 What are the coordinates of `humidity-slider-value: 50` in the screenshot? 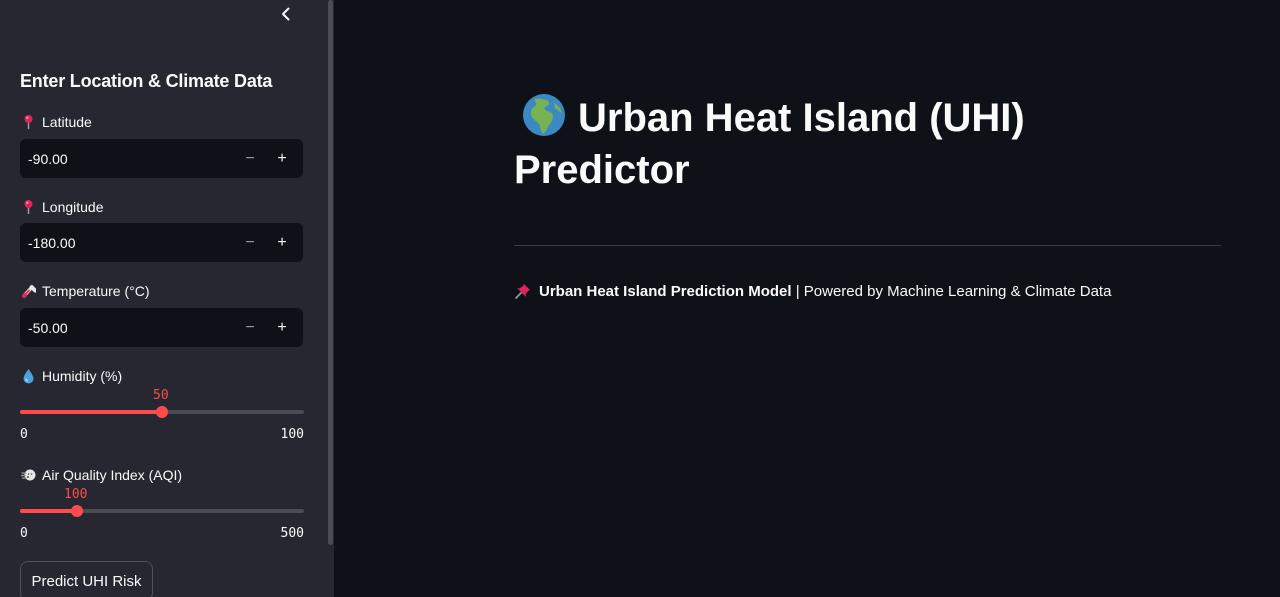 It's located at (161, 395).